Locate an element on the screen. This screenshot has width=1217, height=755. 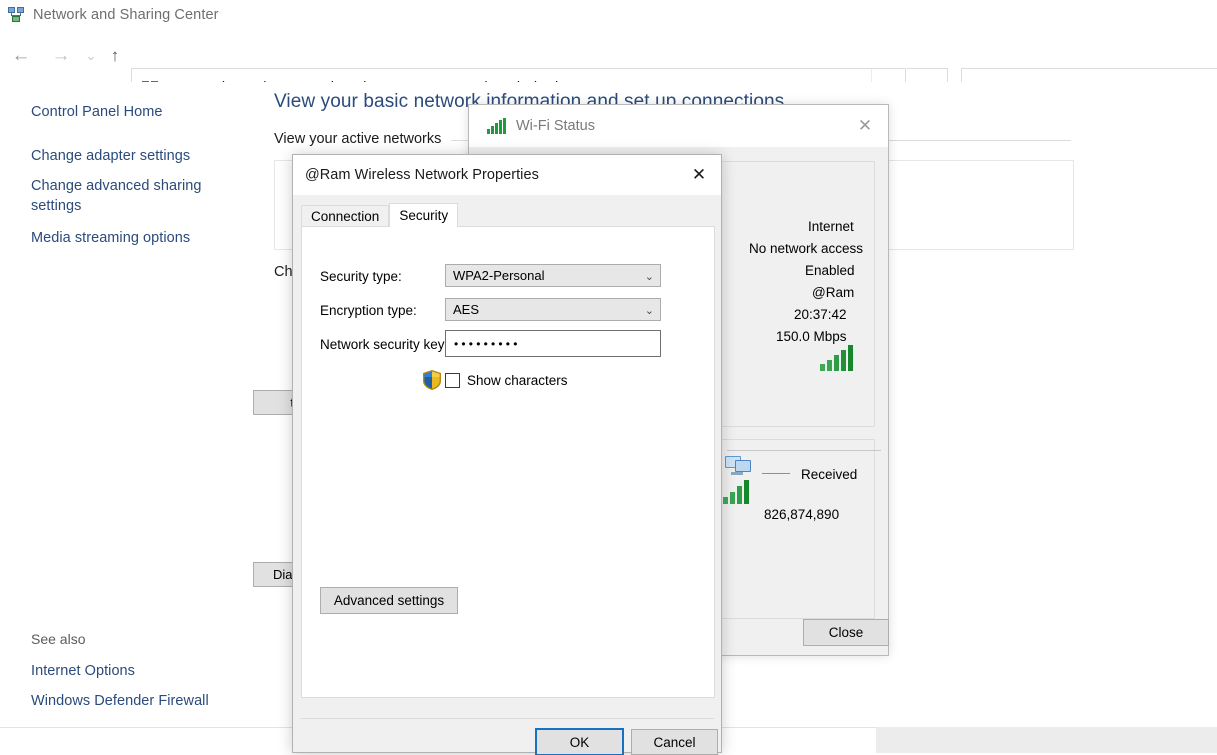
back-icon: ← is located at coordinates (21, 56).